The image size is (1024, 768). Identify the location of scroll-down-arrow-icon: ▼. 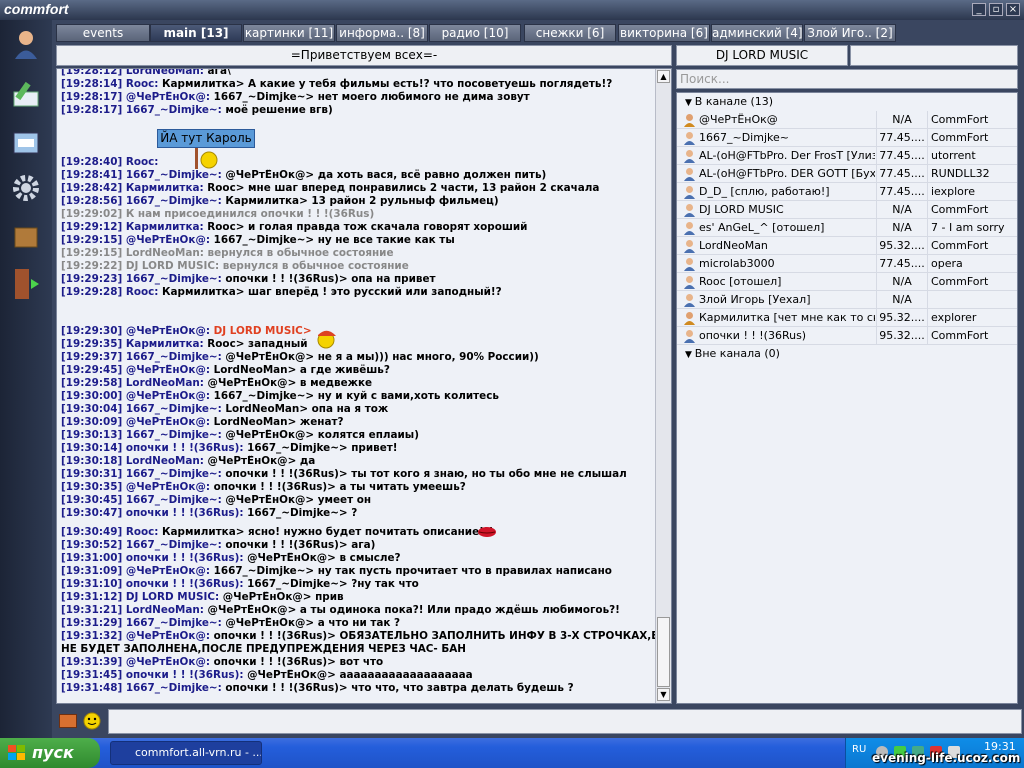
(663, 694).